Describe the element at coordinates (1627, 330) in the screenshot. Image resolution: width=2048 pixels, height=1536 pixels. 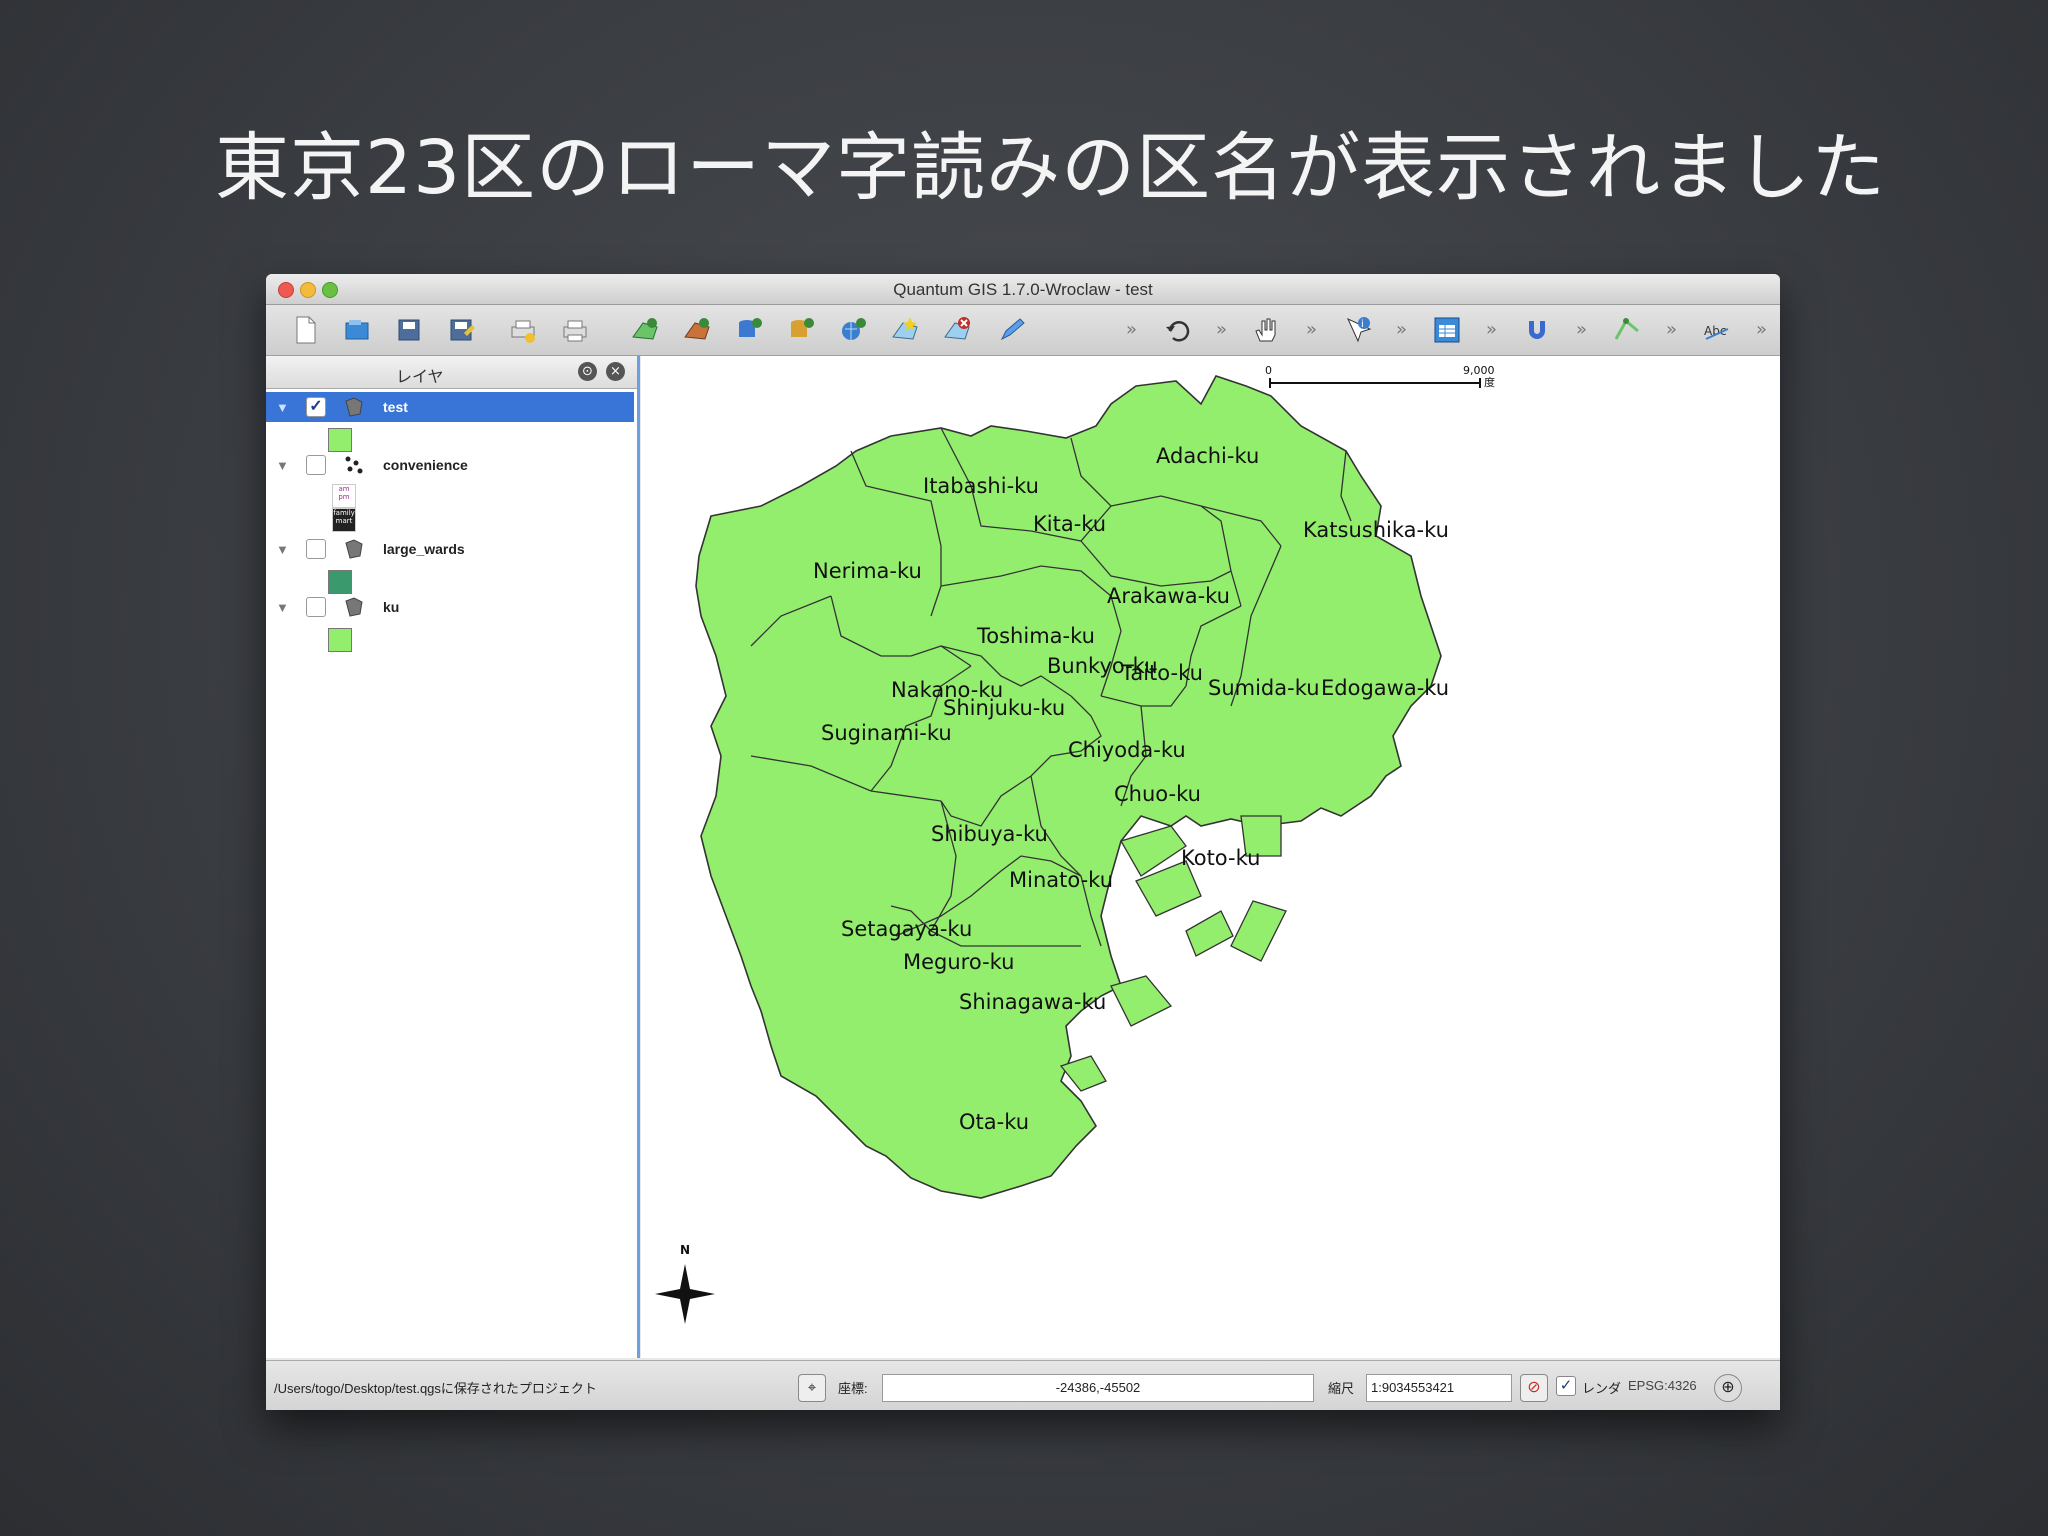
I see `vertex-icon` at that location.